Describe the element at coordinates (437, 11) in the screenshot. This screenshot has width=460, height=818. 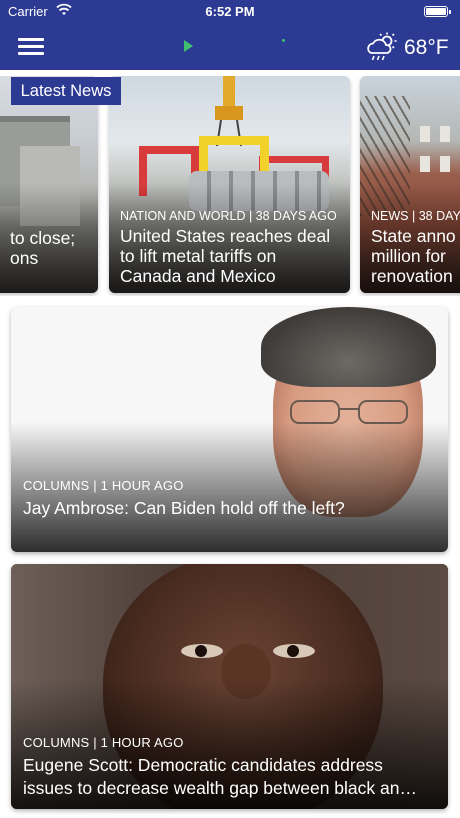
I see `battery-icon` at that location.